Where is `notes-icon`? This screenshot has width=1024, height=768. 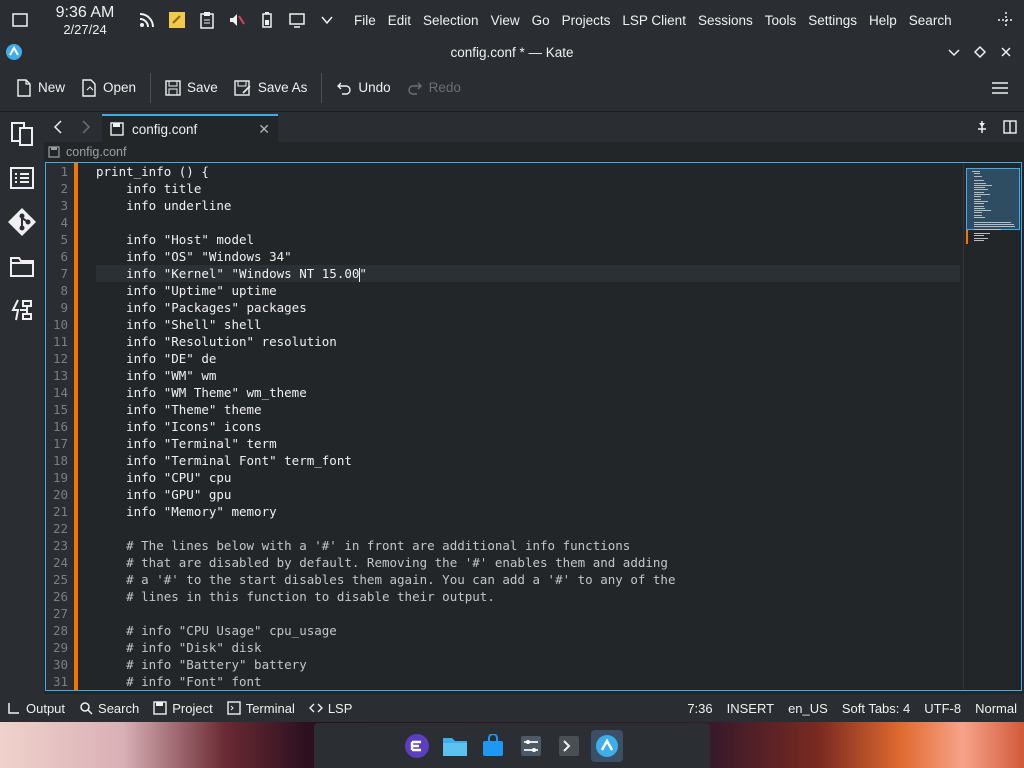 notes-icon is located at coordinates (177, 20).